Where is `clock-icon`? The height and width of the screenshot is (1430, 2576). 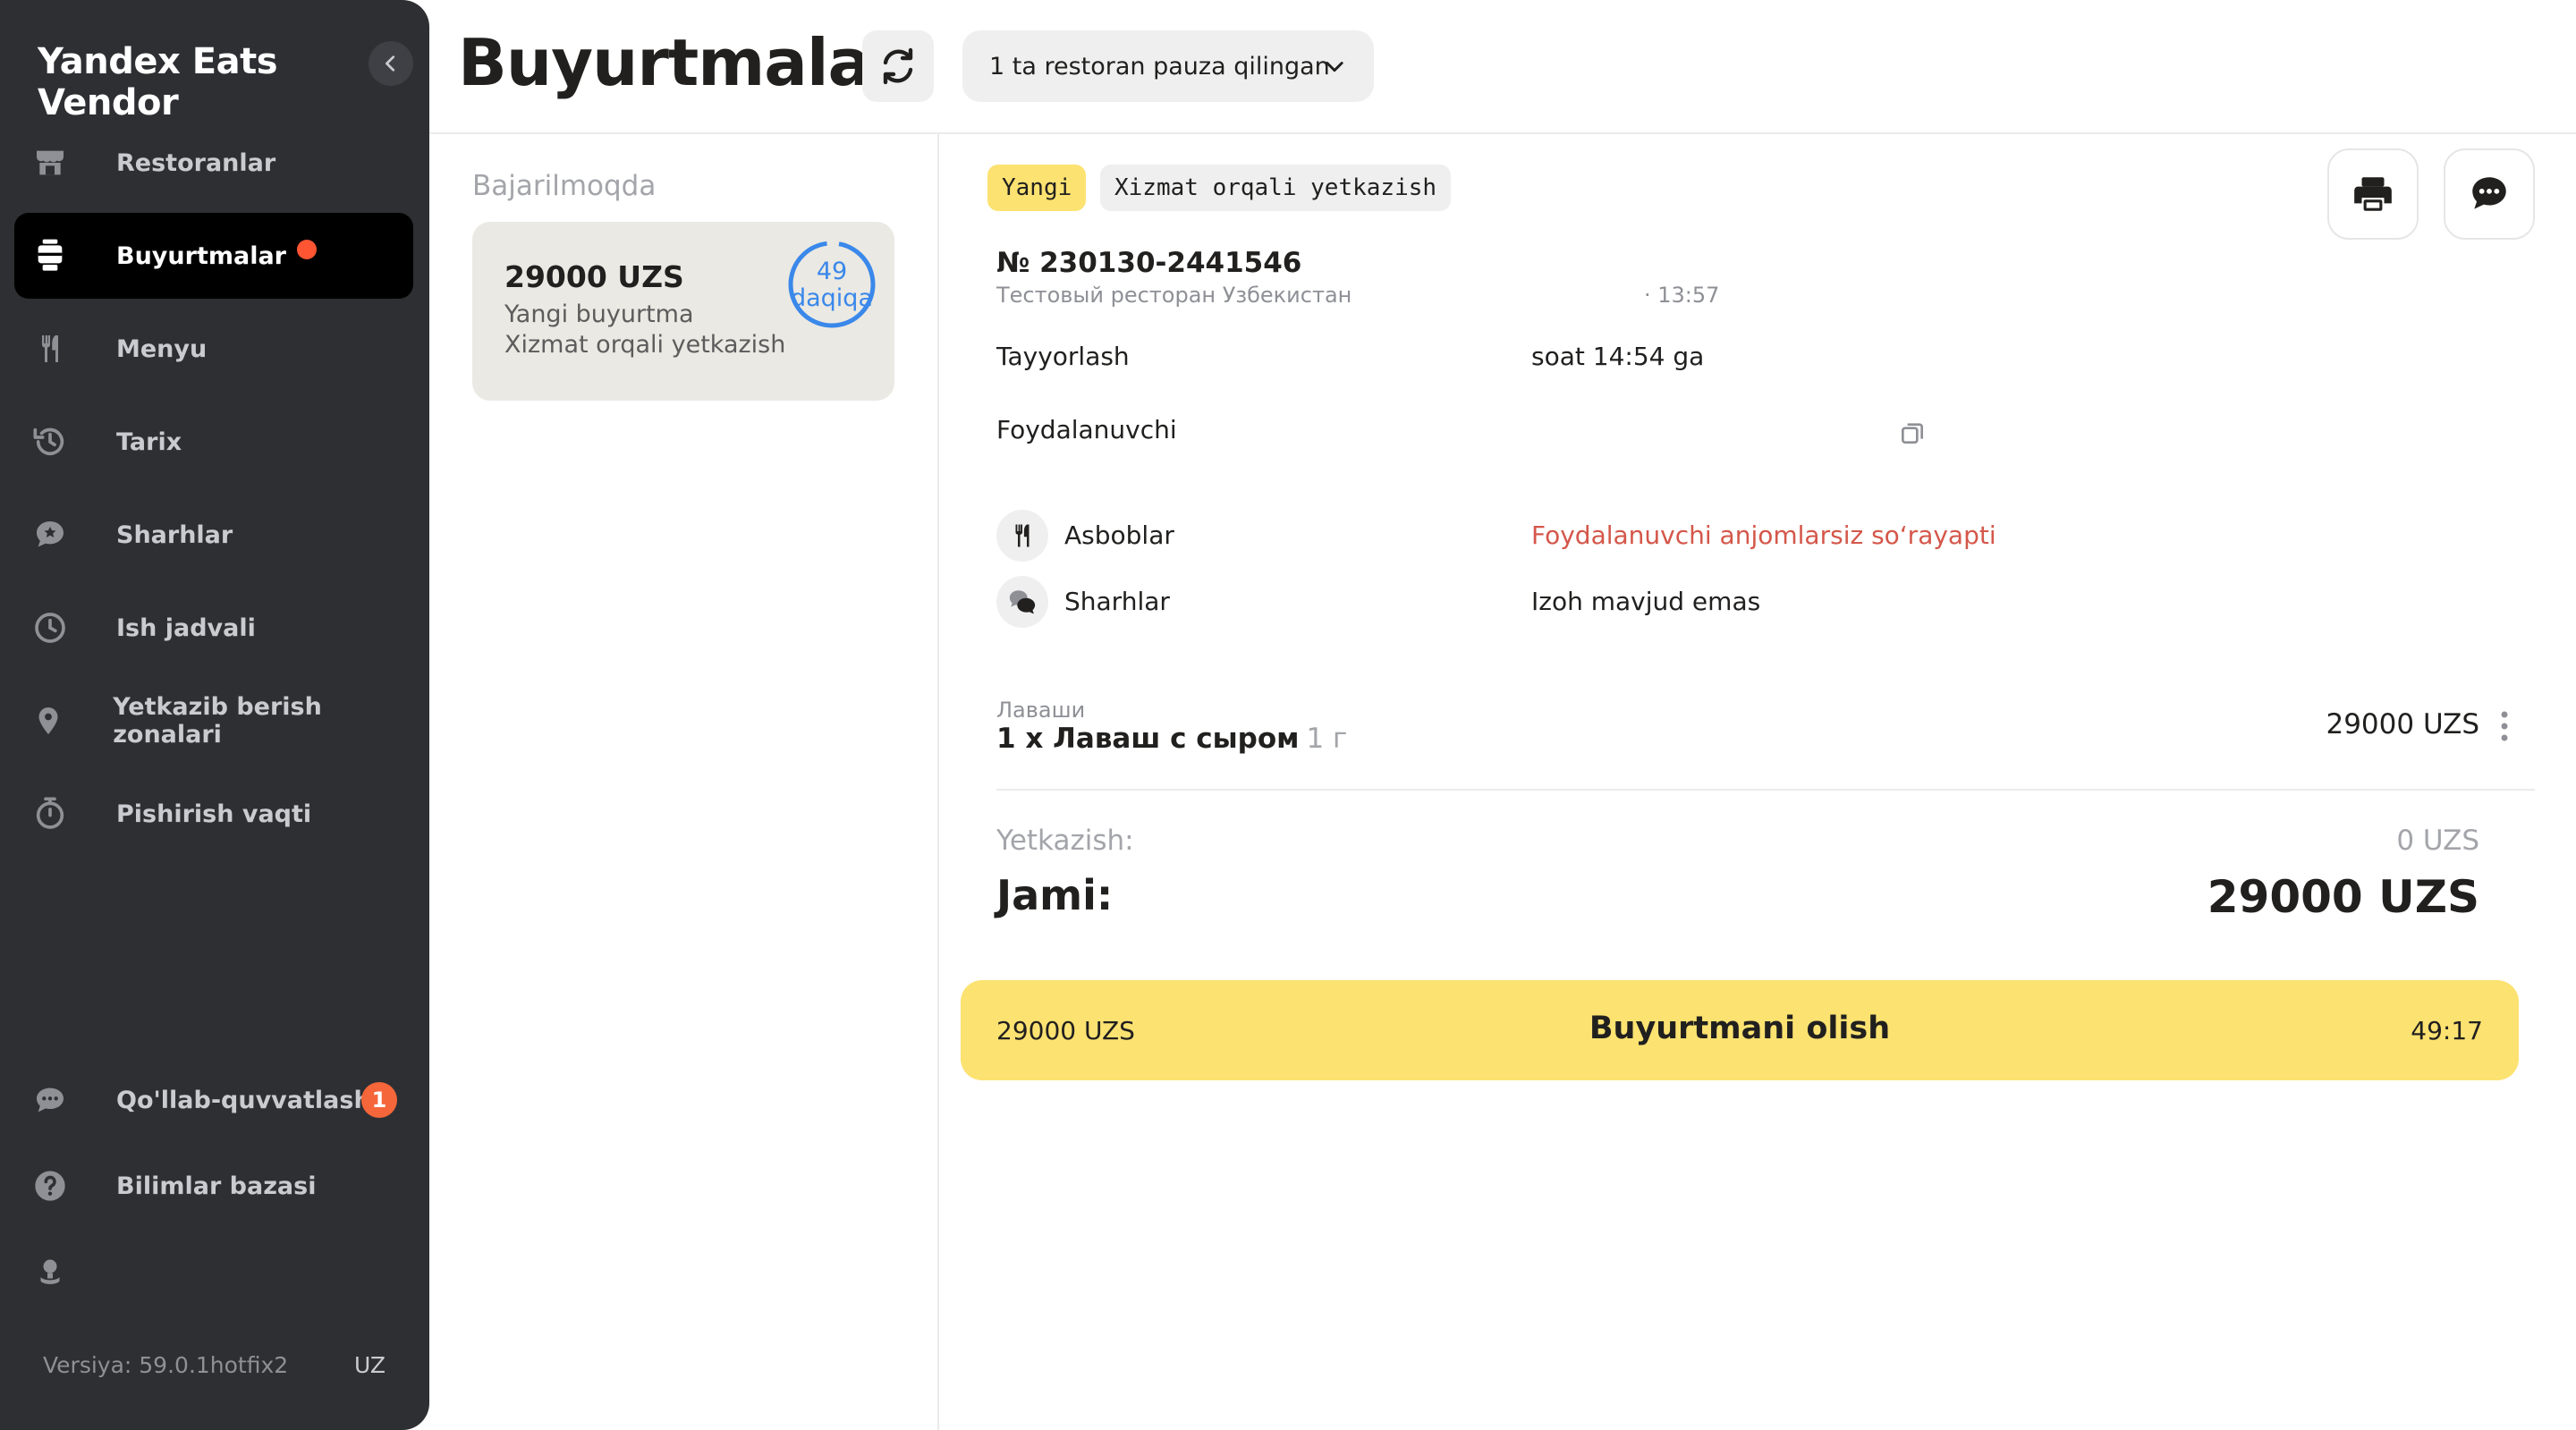 clock-icon is located at coordinates (50, 627).